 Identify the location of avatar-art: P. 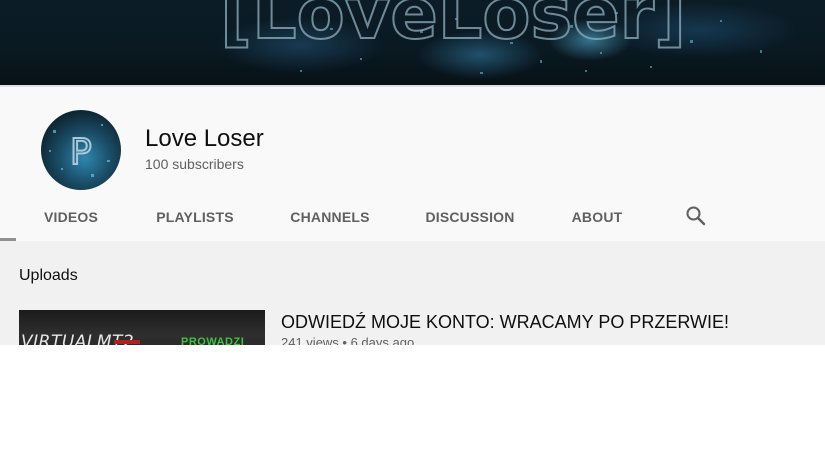
(79, 150).